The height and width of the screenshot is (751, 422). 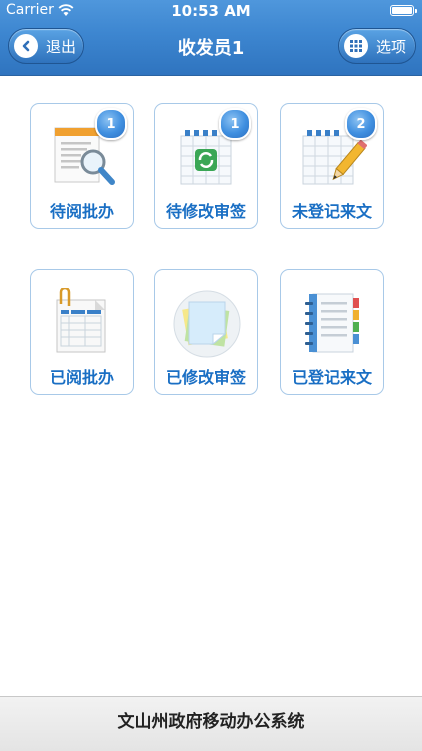 What do you see at coordinates (391, 46) in the screenshot?
I see `options-label: 选项` at bounding box center [391, 46].